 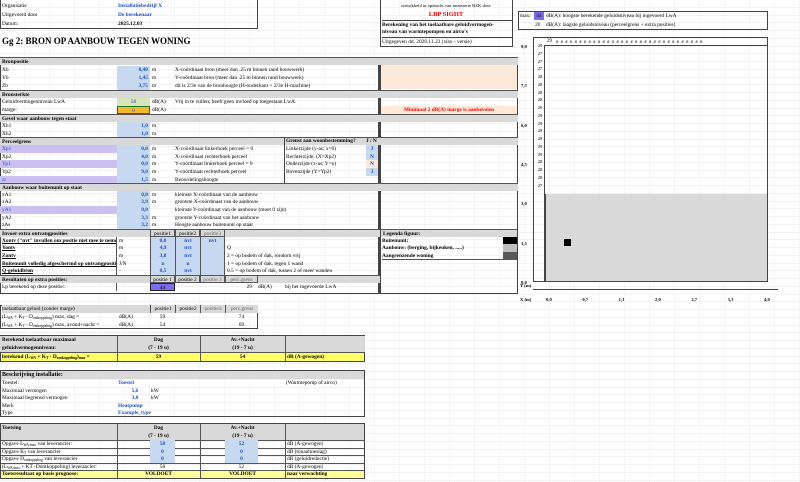 I want to click on page-title: Gg 2: BRON OP AANBOUW TEGEN WONING, so click(x=96, y=41).